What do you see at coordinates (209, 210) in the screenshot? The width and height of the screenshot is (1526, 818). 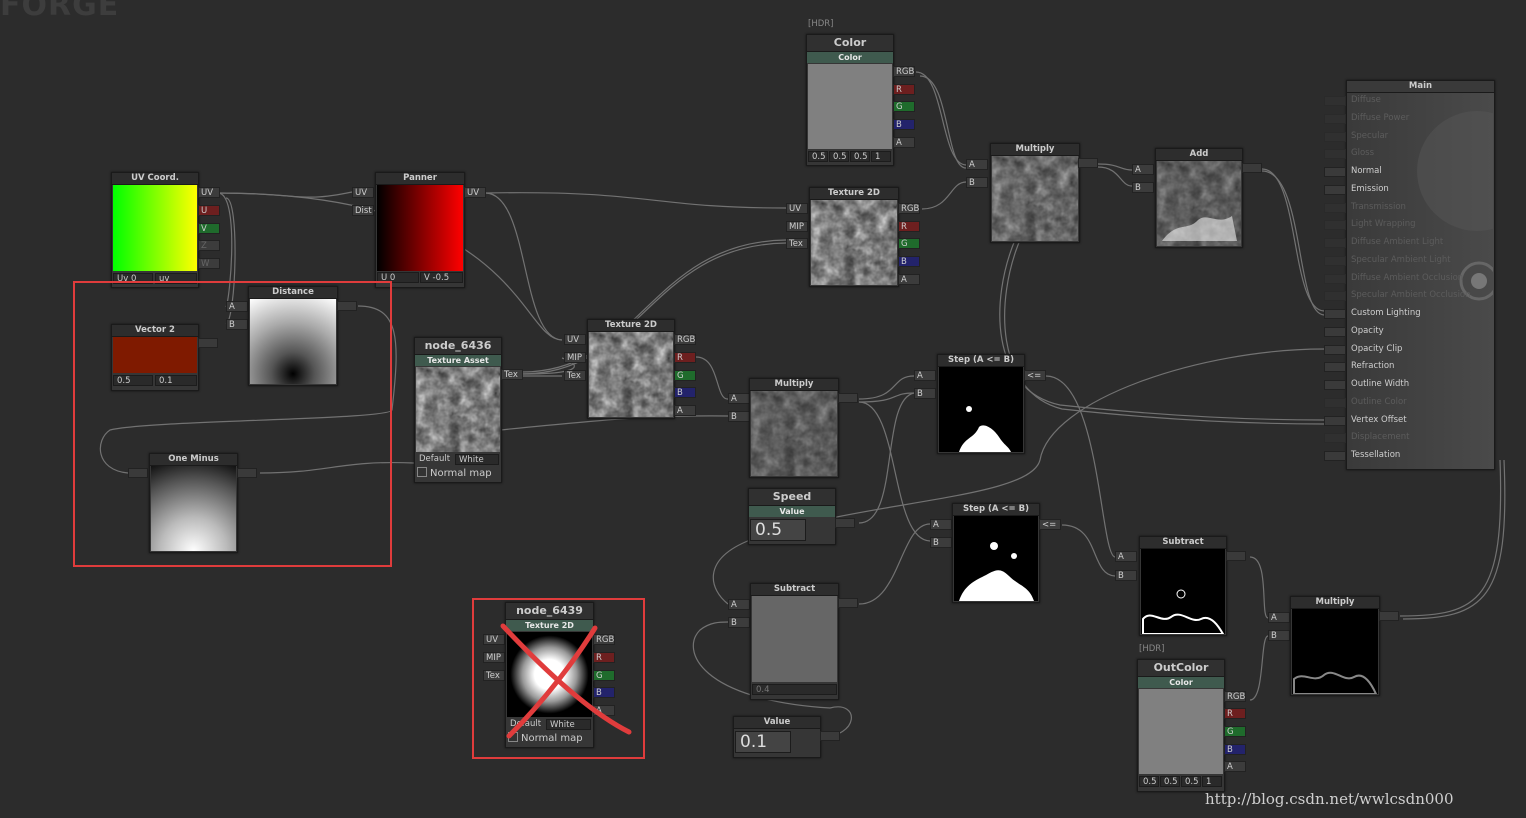 I see `port-u: U` at bounding box center [209, 210].